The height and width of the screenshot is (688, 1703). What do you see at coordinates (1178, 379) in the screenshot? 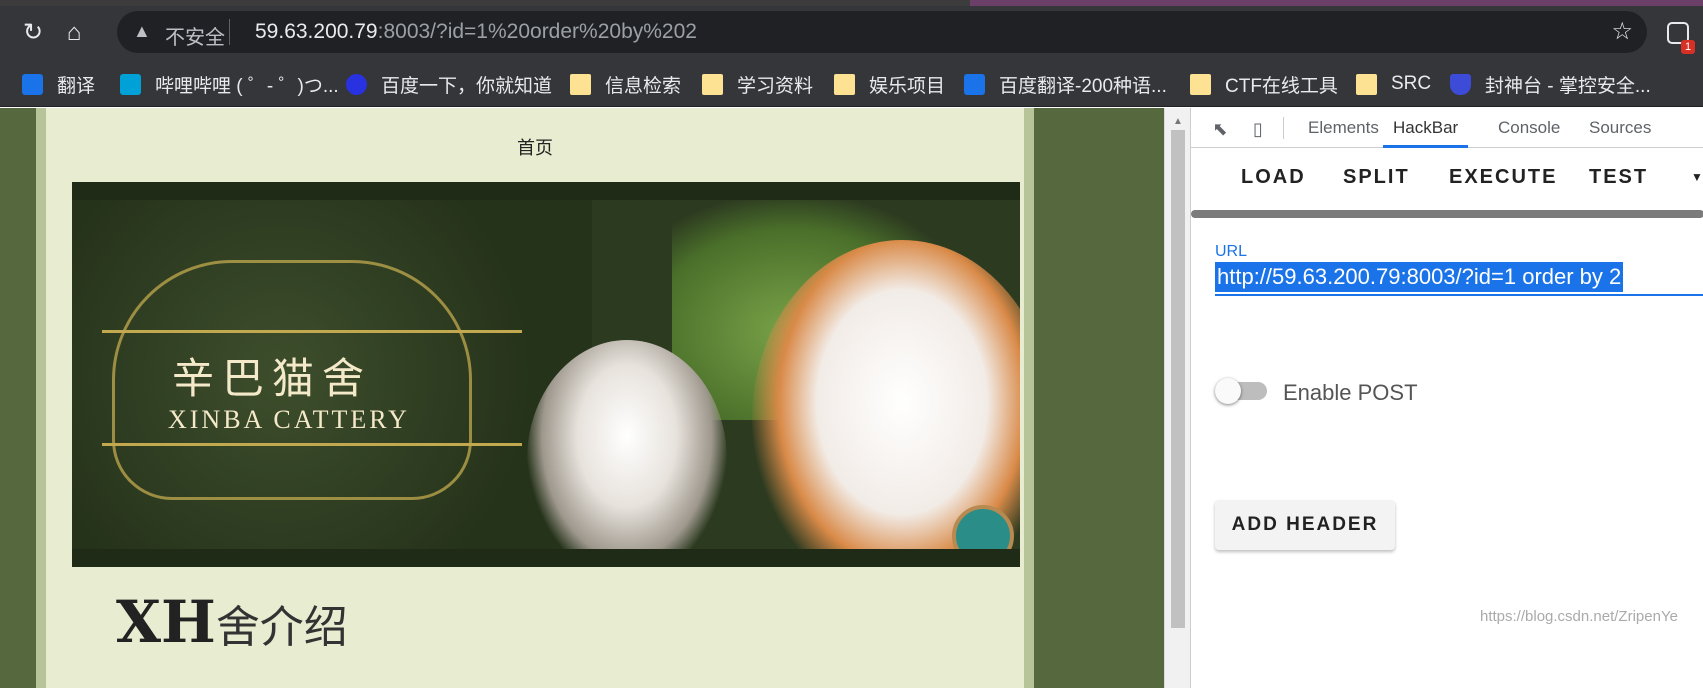
I see `scrollbar-thumb` at bounding box center [1178, 379].